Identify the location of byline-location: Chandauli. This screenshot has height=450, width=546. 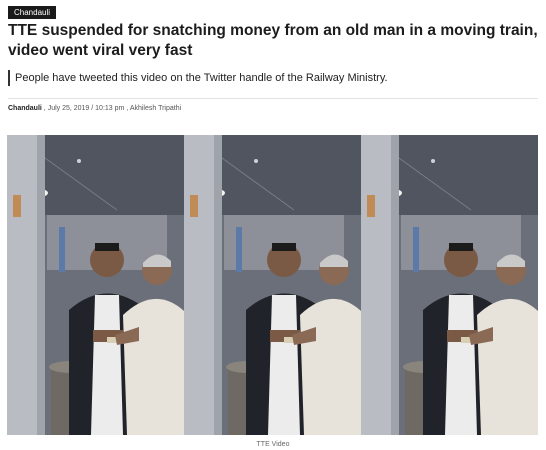
(25, 108).